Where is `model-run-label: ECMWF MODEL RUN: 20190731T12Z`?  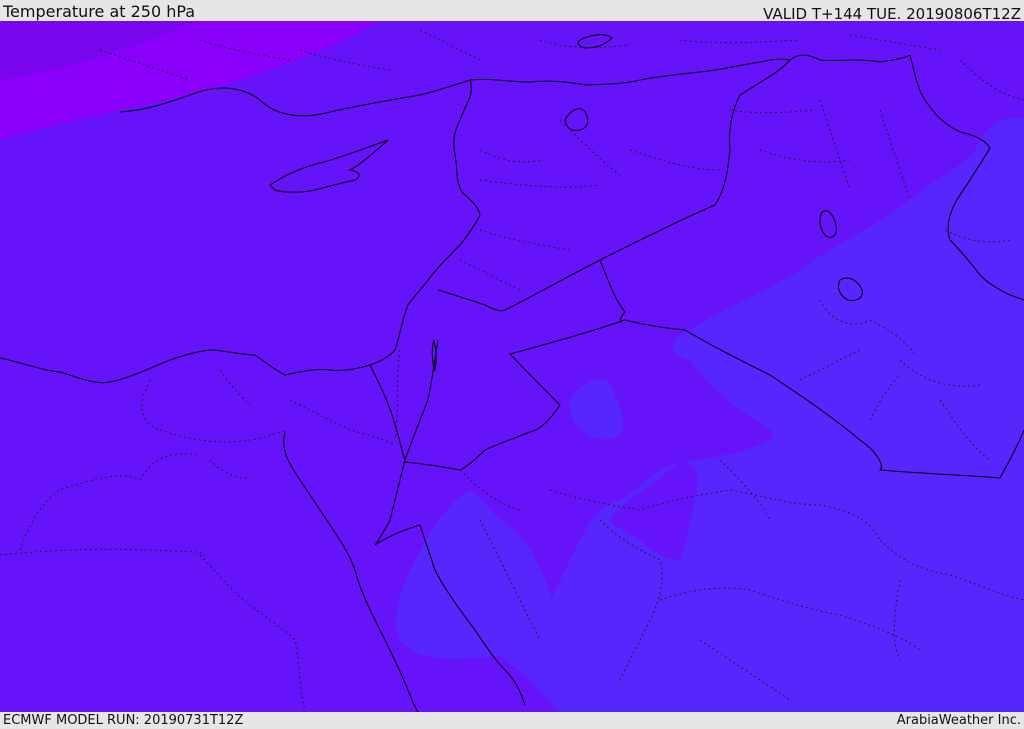 model-run-label: ECMWF MODEL RUN: 20190731T12Z is located at coordinates (123, 720).